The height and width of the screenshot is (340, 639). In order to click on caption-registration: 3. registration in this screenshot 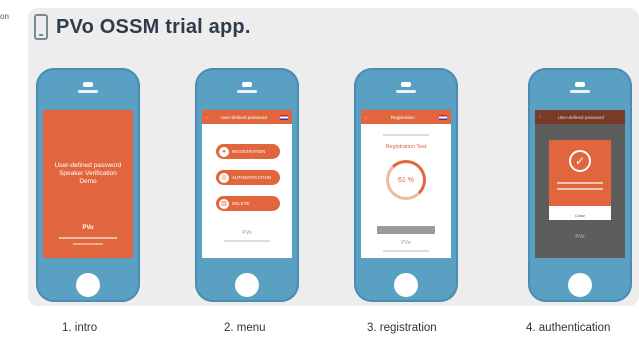, I will do `click(402, 328)`.